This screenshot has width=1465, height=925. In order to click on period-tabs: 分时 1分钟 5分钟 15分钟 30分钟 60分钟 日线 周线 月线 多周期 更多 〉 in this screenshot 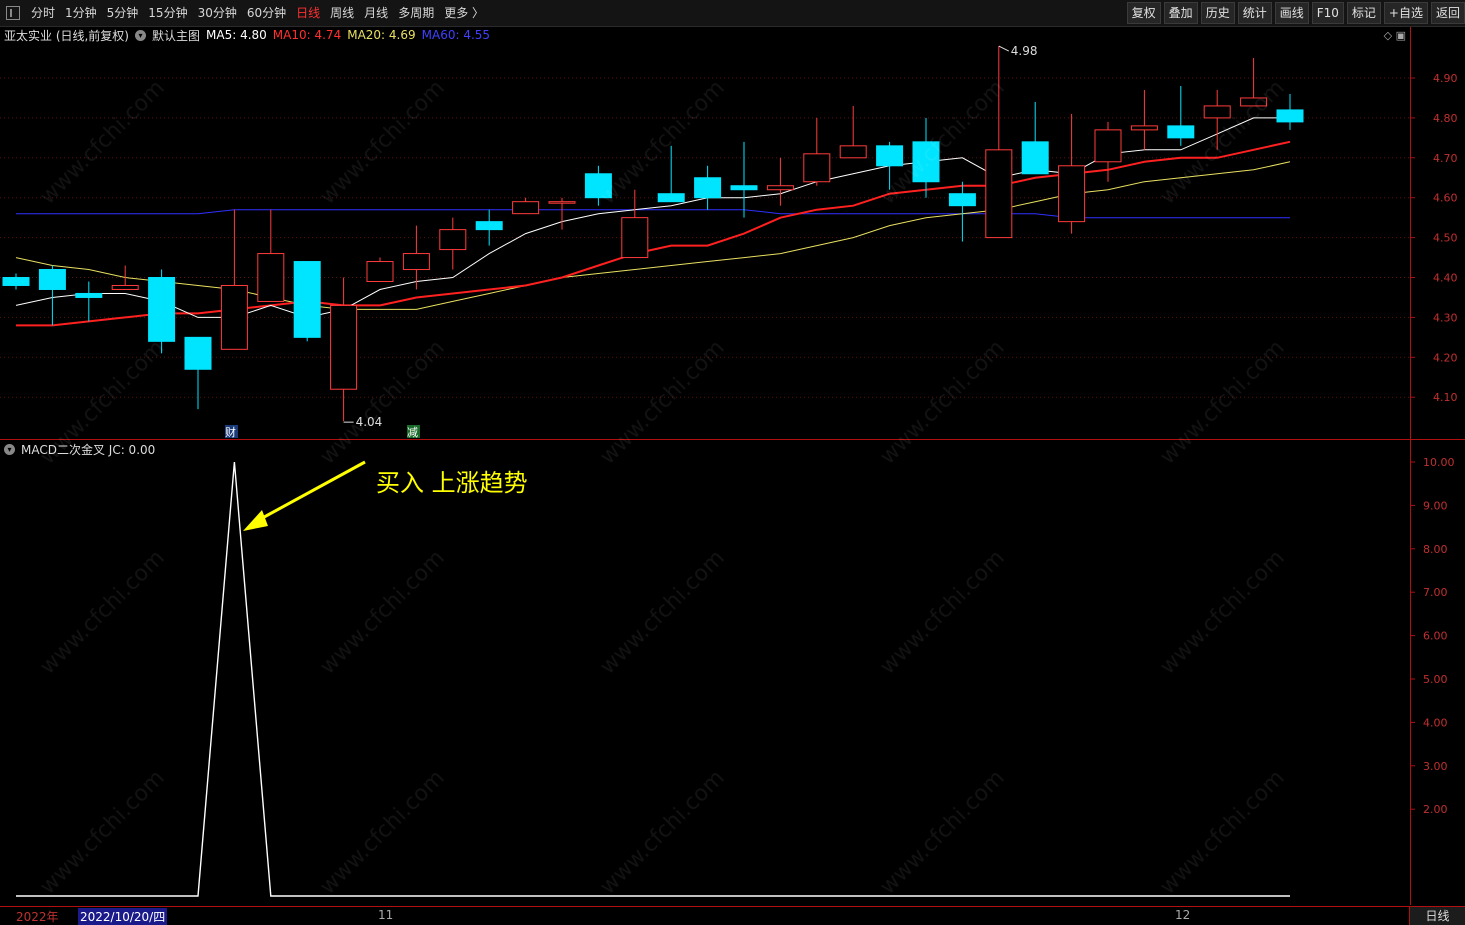, I will do `click(244, 13)`.